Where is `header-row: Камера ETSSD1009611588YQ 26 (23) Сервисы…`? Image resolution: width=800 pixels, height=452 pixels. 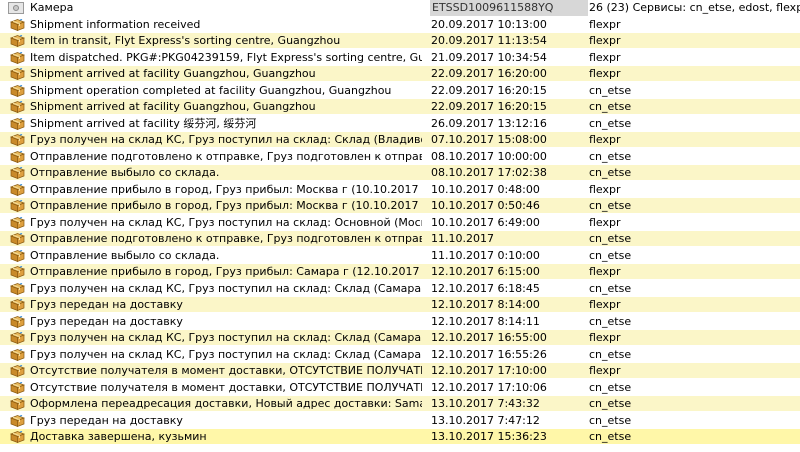 header-row: Камера ETSSD1009611588YQ 26 (23) Сервисы… is located at coordinates (400, 8).